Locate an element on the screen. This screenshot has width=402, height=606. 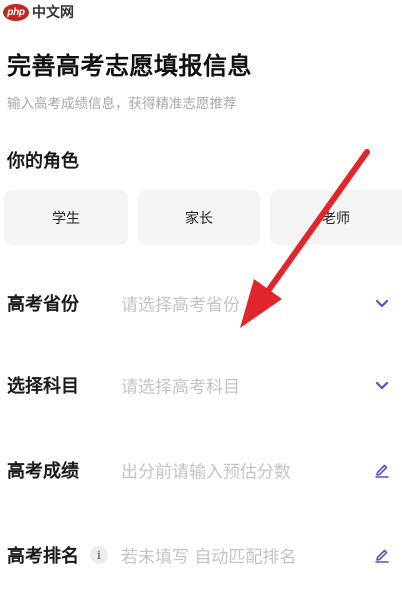
watermark-text: 中文网 is located at coordinates (53, 13).